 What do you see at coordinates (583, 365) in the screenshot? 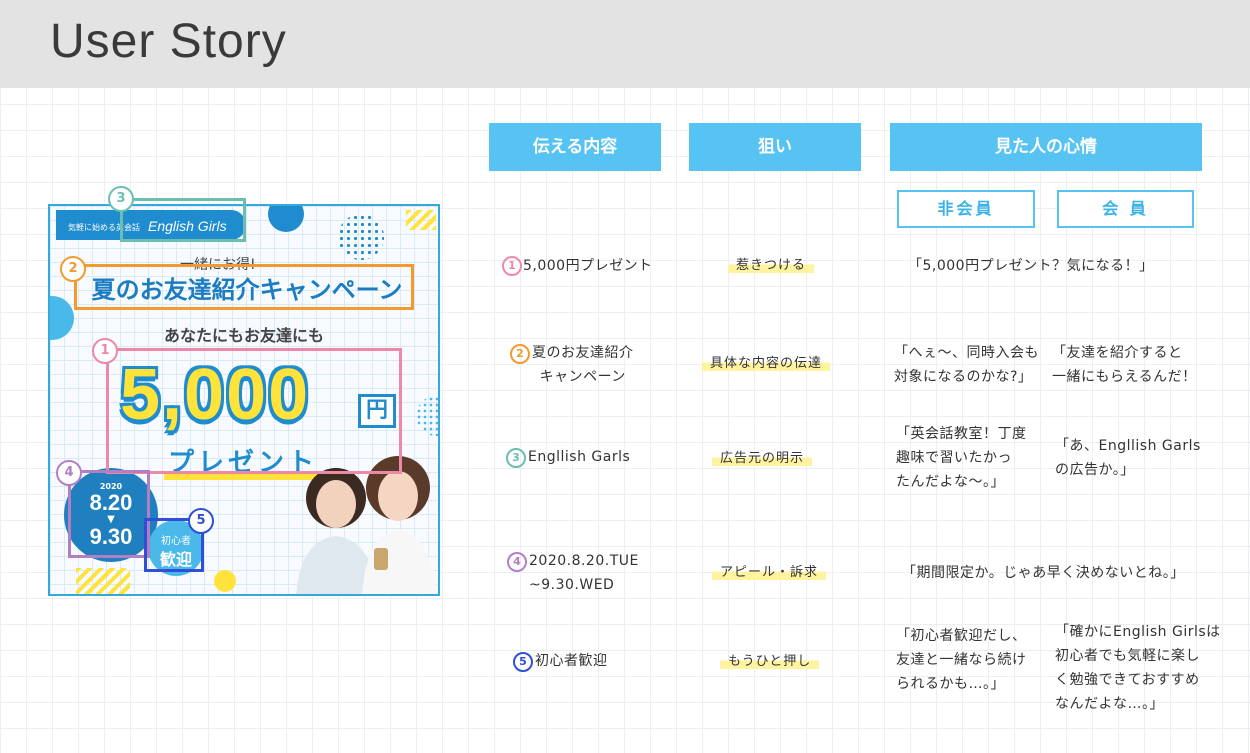
I see `row-2-content: 夏のお友達紹介 キャンペーン` at bounding box center [583, 365].